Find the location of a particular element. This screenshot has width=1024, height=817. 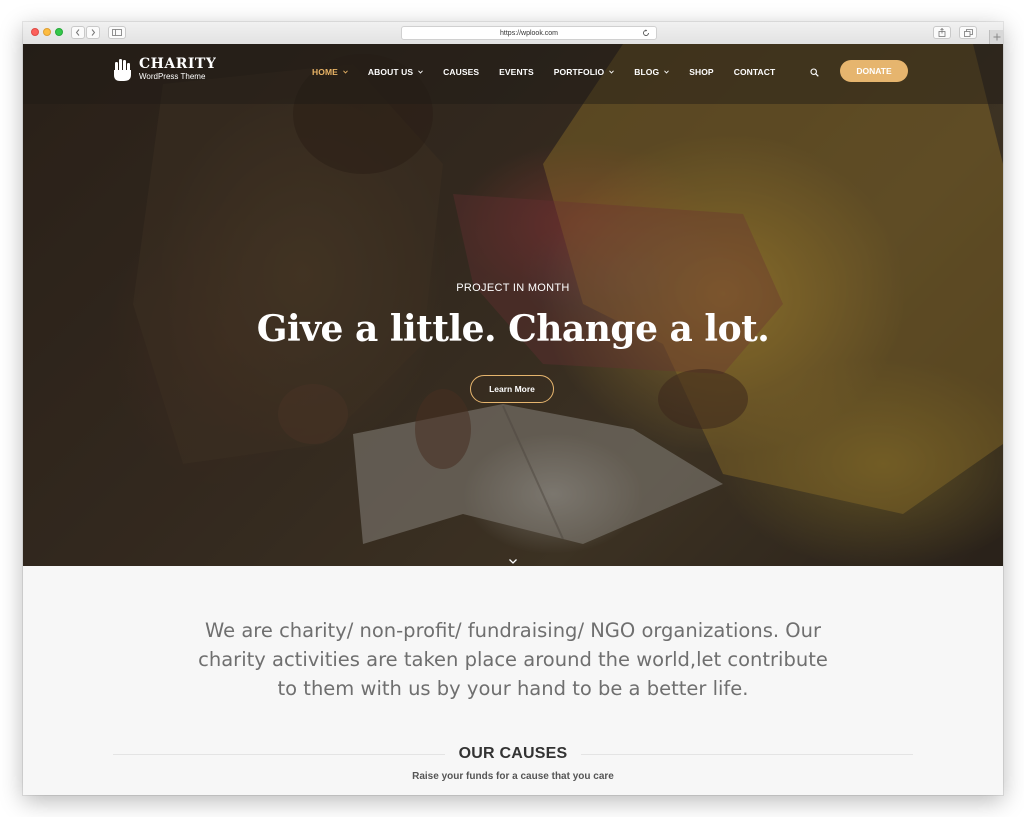

donate-button: DONATE is located at coordinates (874, 71).